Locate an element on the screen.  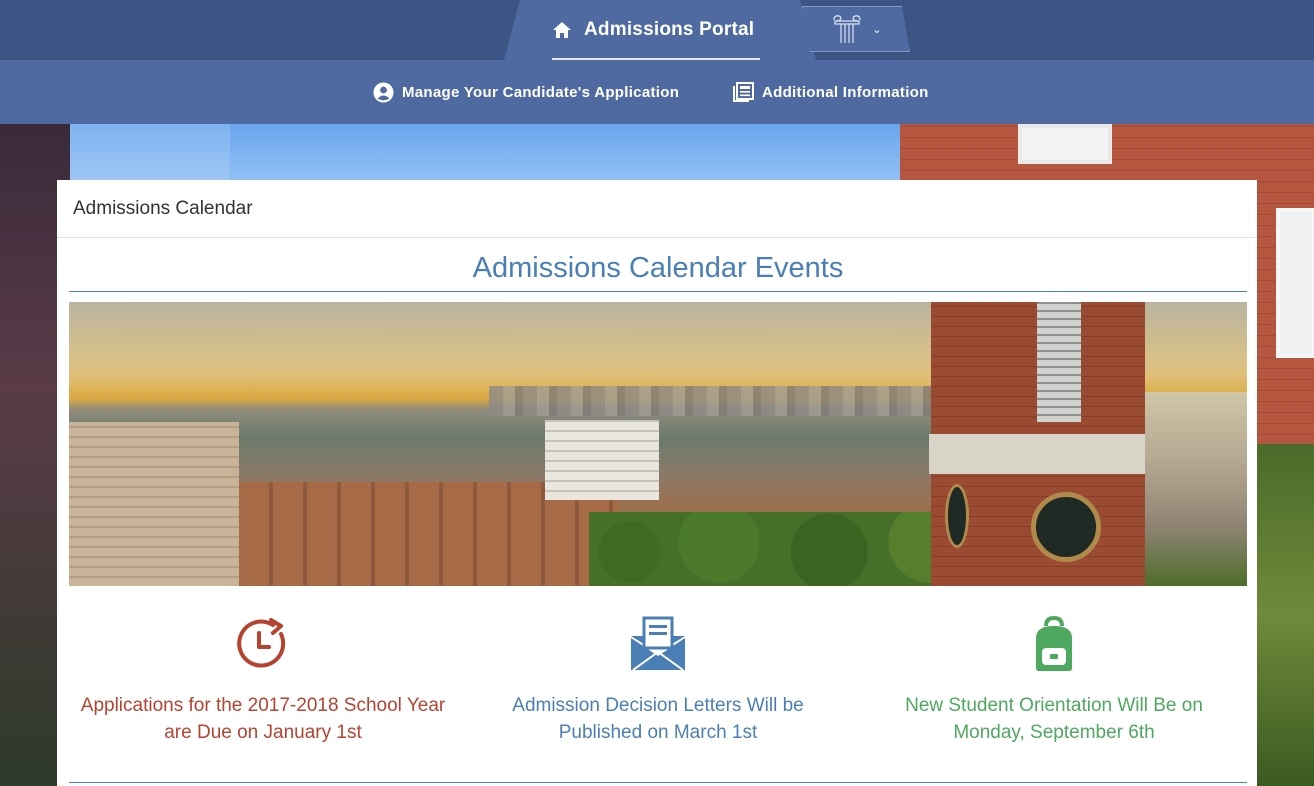
card-header: Admissions Calendar is located at coordinates (657, 209).